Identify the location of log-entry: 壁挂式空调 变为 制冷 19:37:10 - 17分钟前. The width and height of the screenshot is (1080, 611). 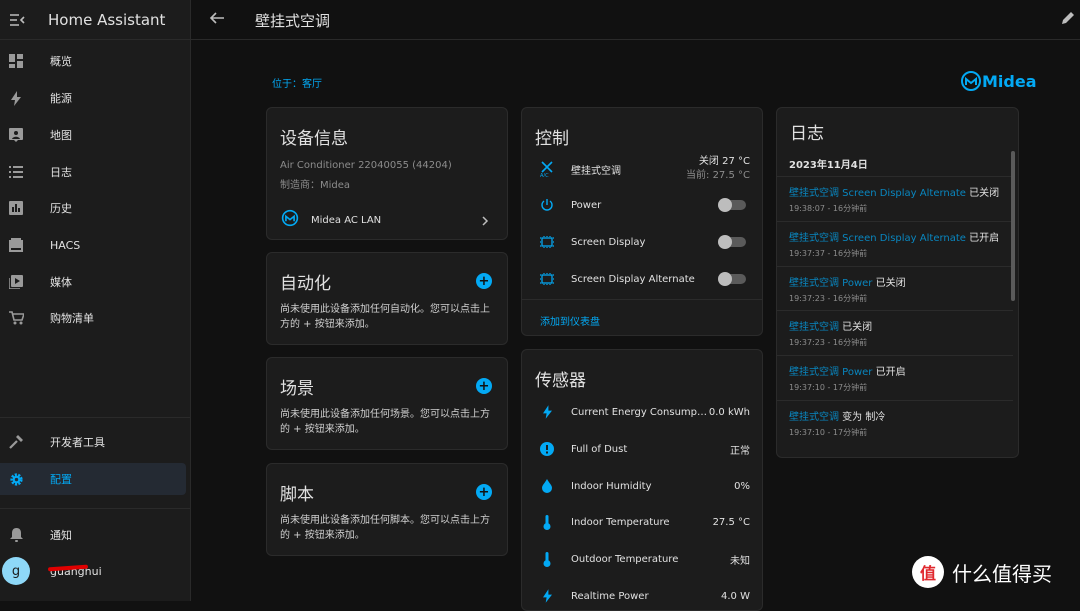
(895, 422).